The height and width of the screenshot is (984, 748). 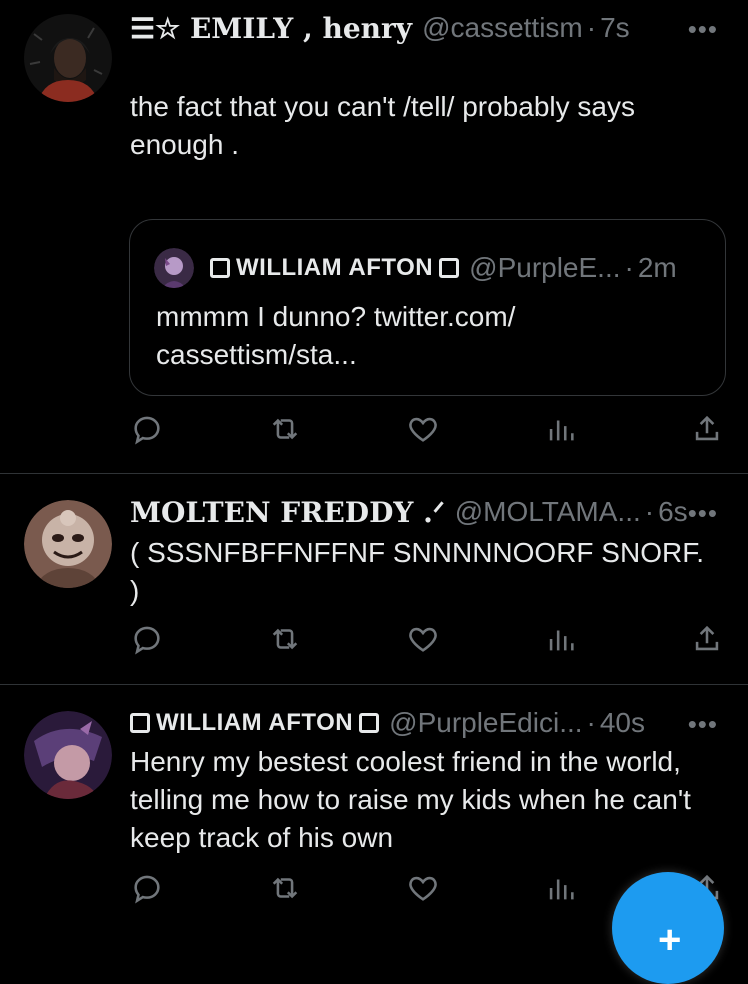 I want to click on tweet-header: MOLTEN FREDDY .ᐟ @MOLTAMA... · 6s •••, so click(x=424, y=512).